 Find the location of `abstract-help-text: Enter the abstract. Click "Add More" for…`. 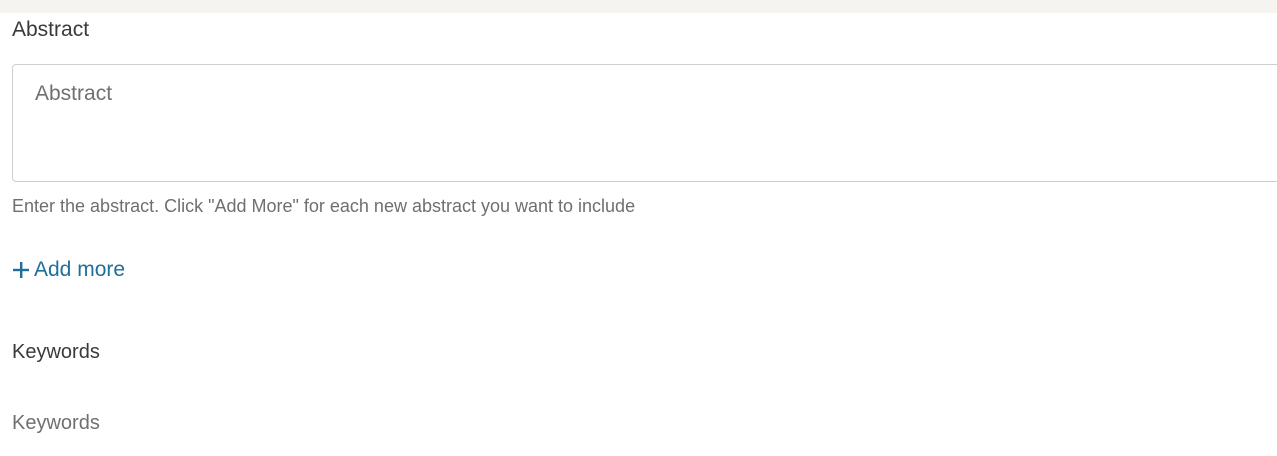

abstract-help-text: Enter the abstract. Click "Add More" for… is located at coordinates (324, 206).